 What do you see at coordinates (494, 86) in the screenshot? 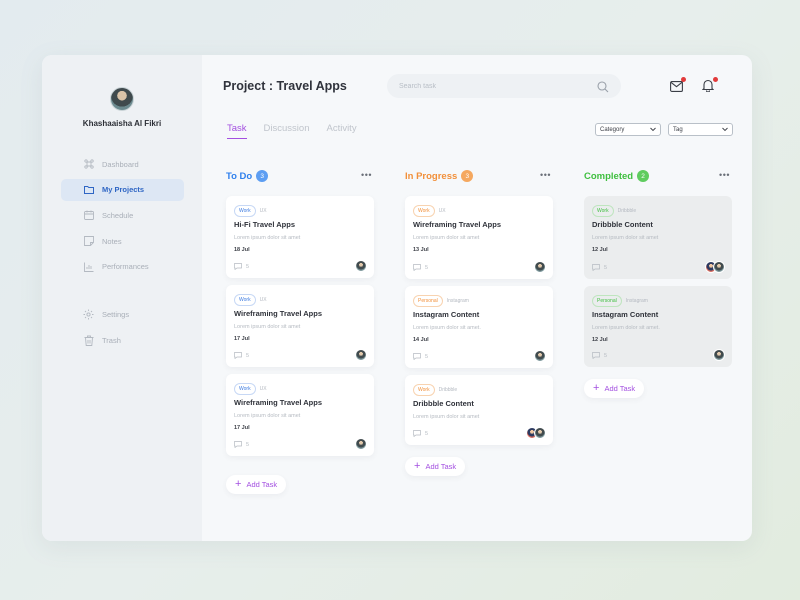
I see `search-input` at bounding box center [494, 86].